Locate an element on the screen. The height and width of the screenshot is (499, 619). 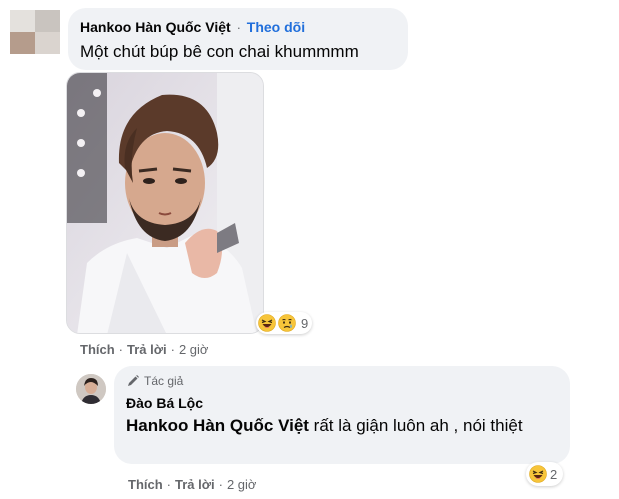
reaction-count: 2 is located at coordinates (554, 474).